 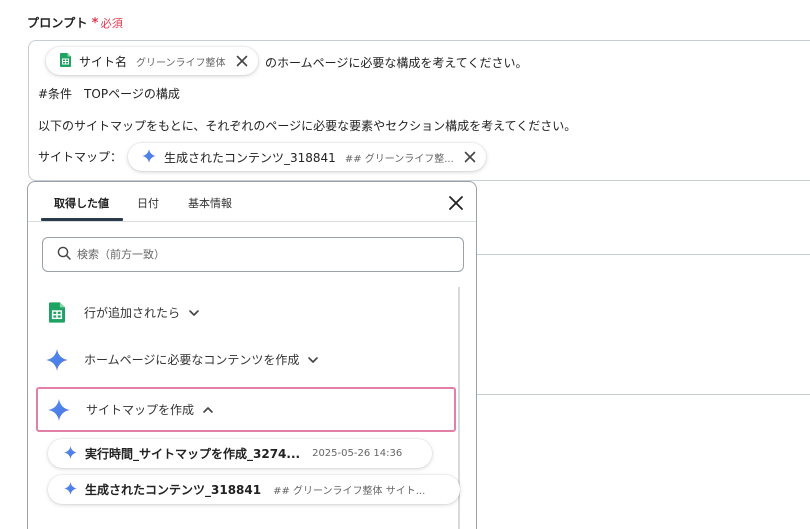 I want to click on prompt-field-label: プロンプト * 必須, so click(x=75, y=22).